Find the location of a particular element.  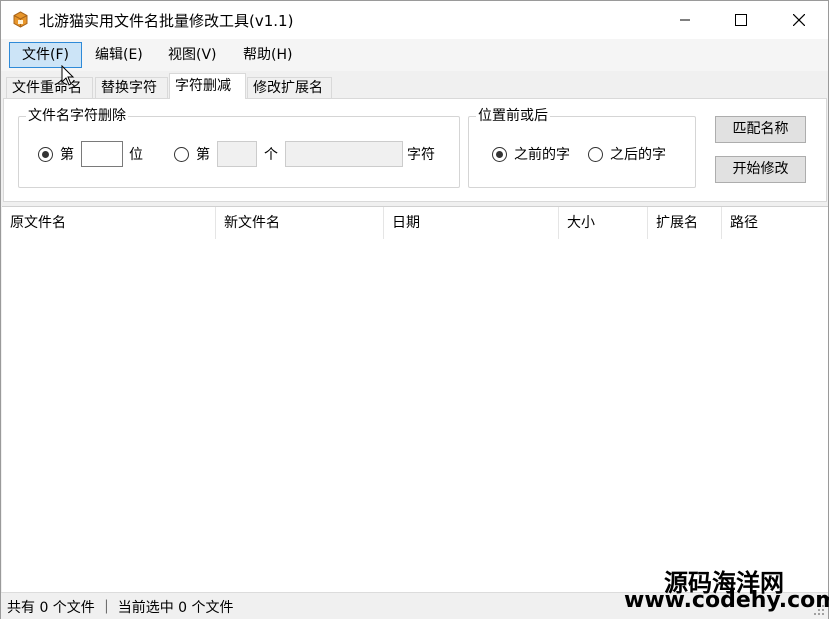

delete-group: 文件名字符删除 第 位 第 个 字符 is located at coordinates (239, 147).